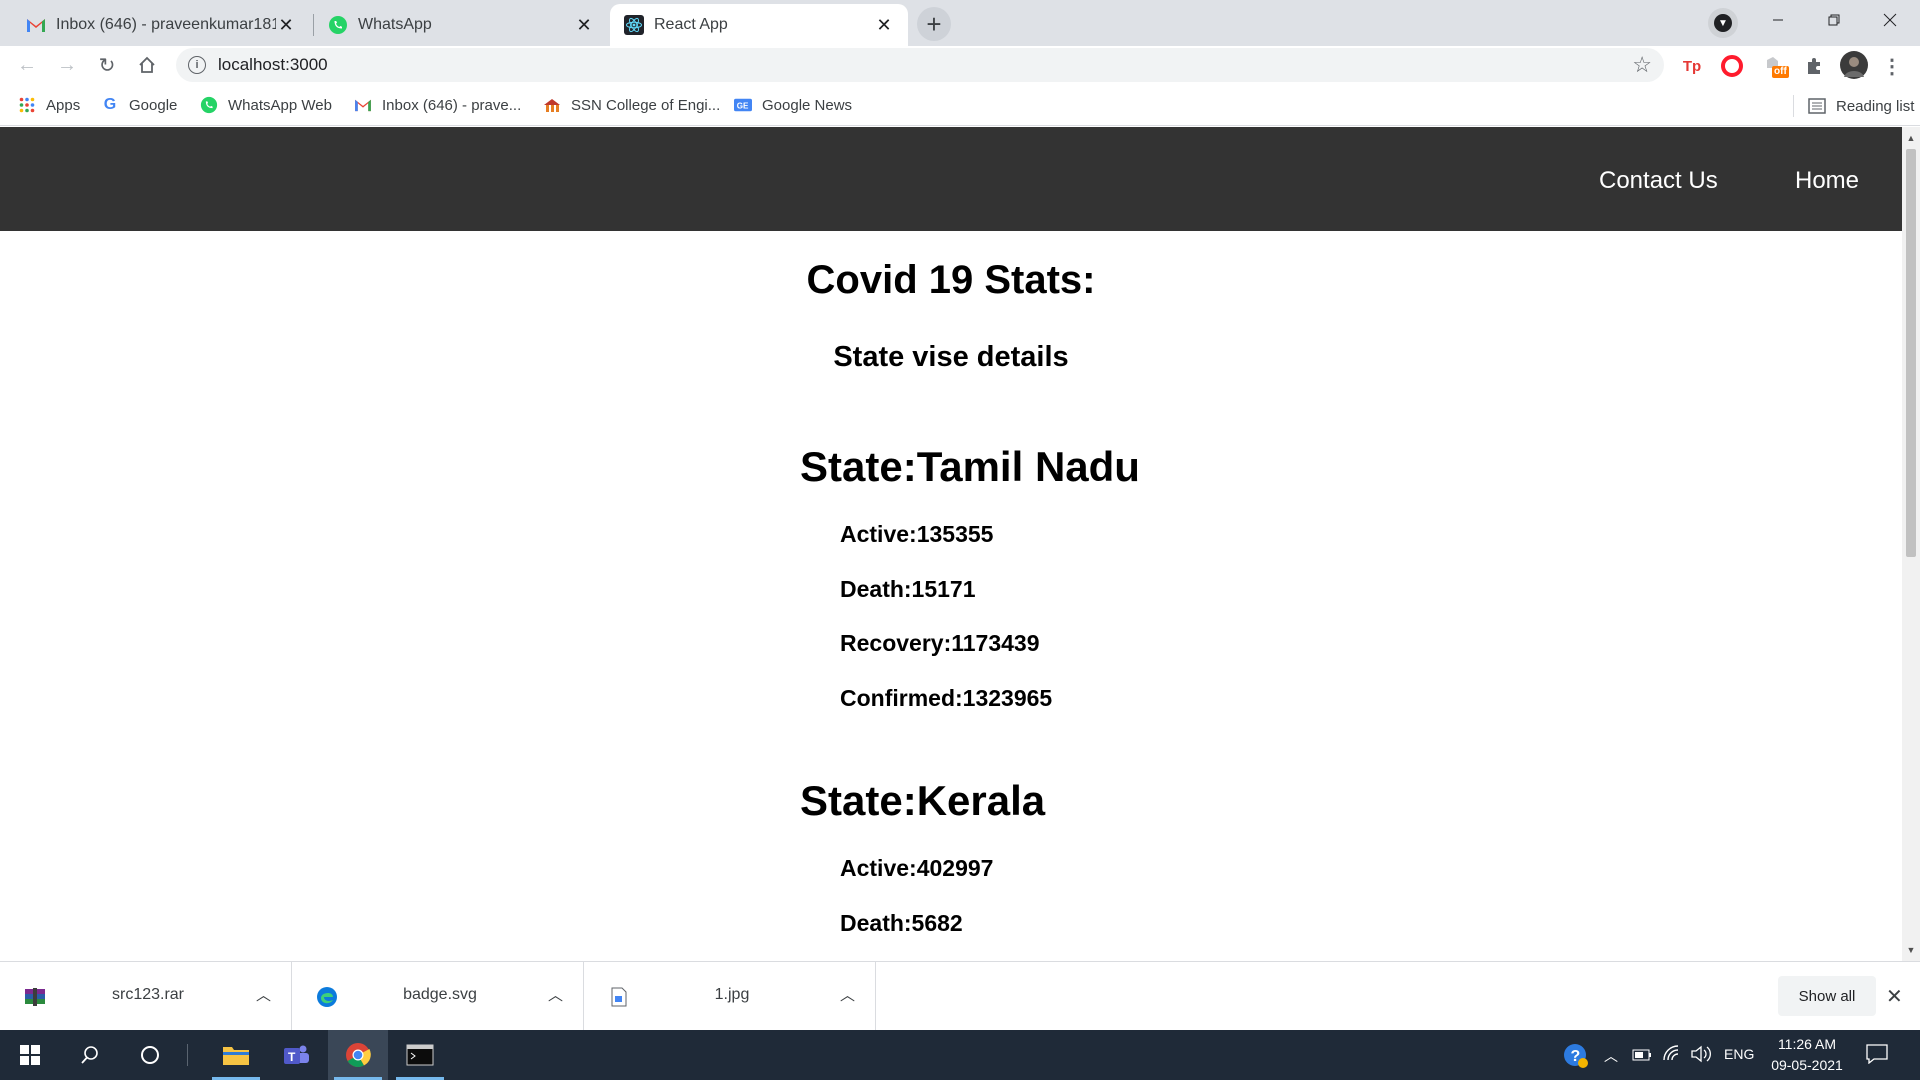 This screenshot has width=1920, height=1080. I want to click on site-info-icon: i, so click(197, 65).